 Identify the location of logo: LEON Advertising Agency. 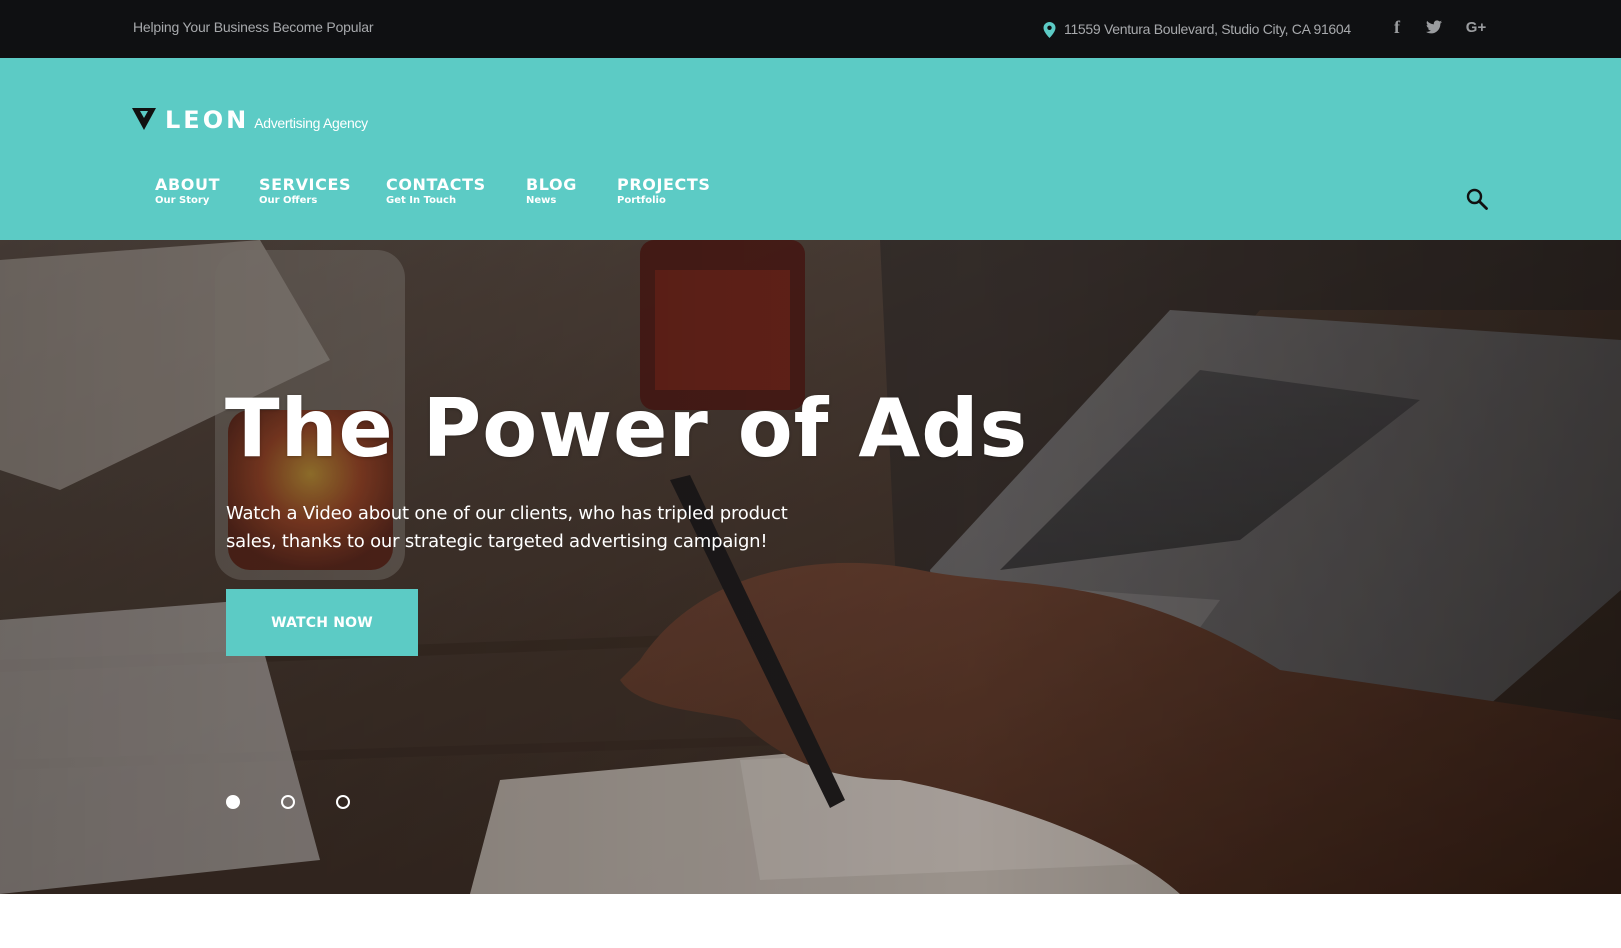
(250, 120).